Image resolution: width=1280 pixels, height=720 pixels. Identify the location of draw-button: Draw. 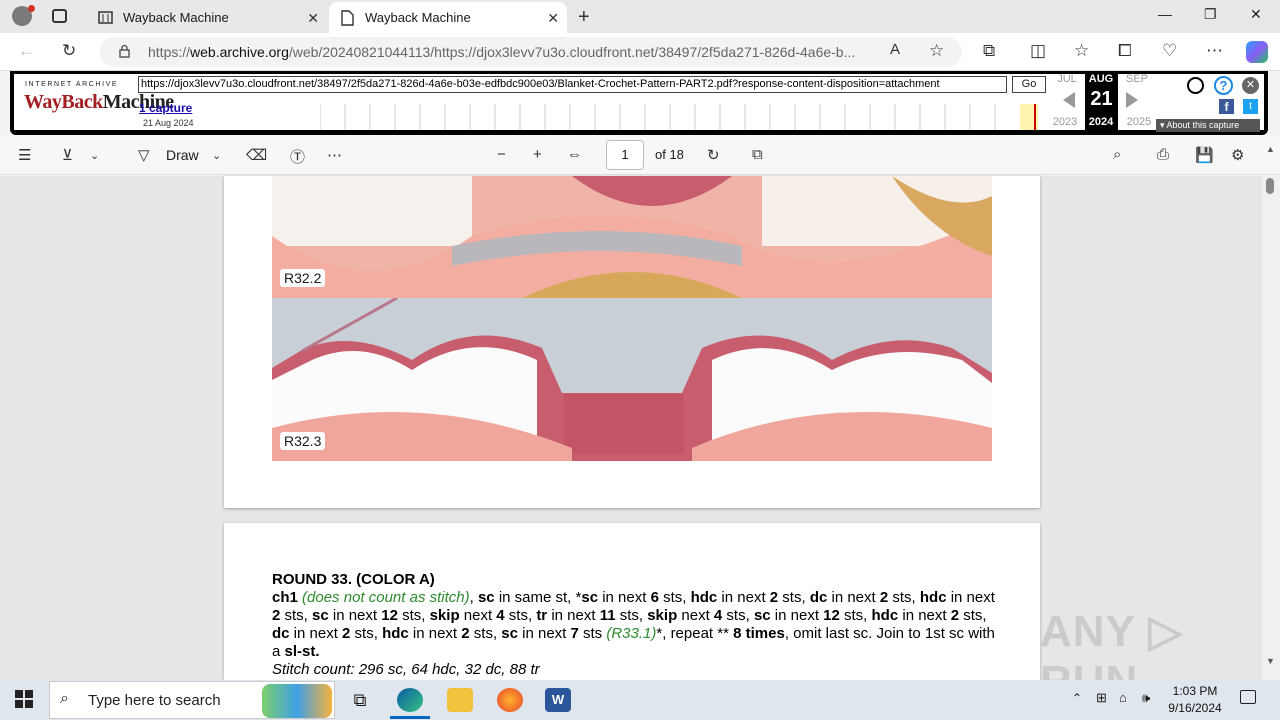
(182, 155).